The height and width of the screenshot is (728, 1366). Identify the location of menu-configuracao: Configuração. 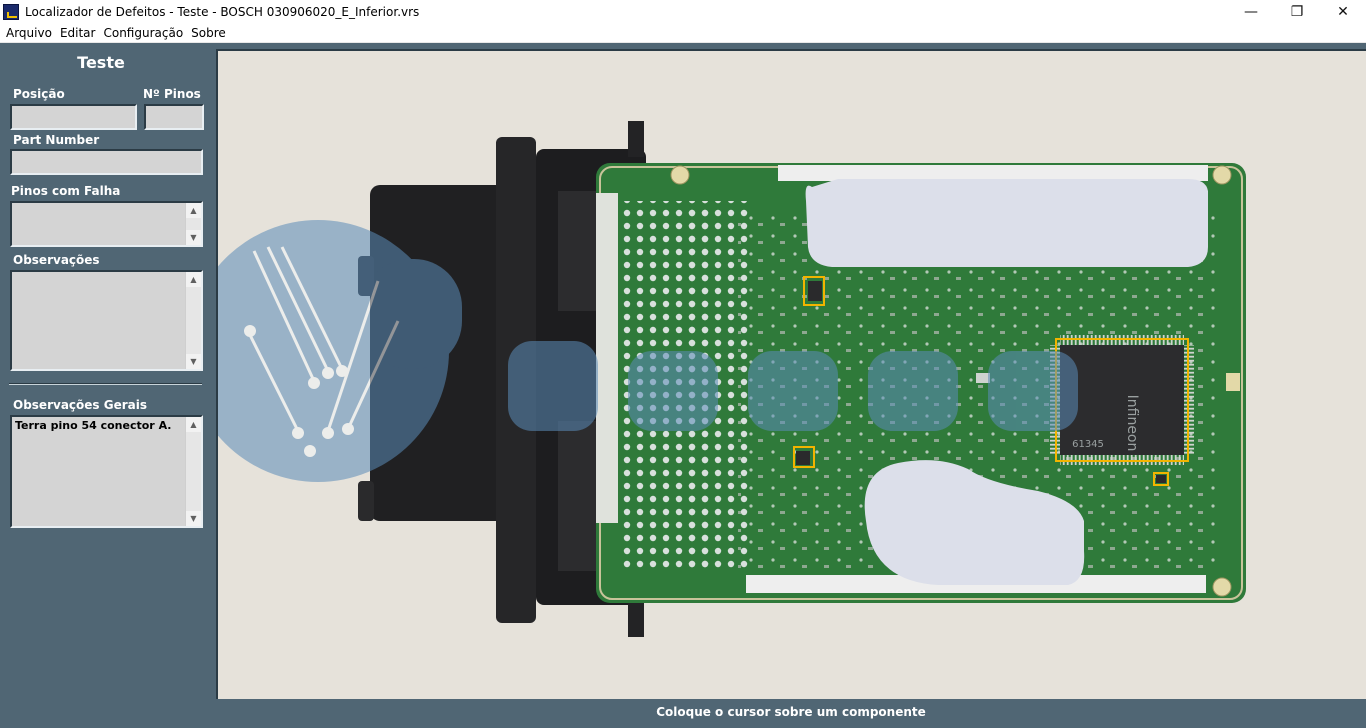
(143, 33).